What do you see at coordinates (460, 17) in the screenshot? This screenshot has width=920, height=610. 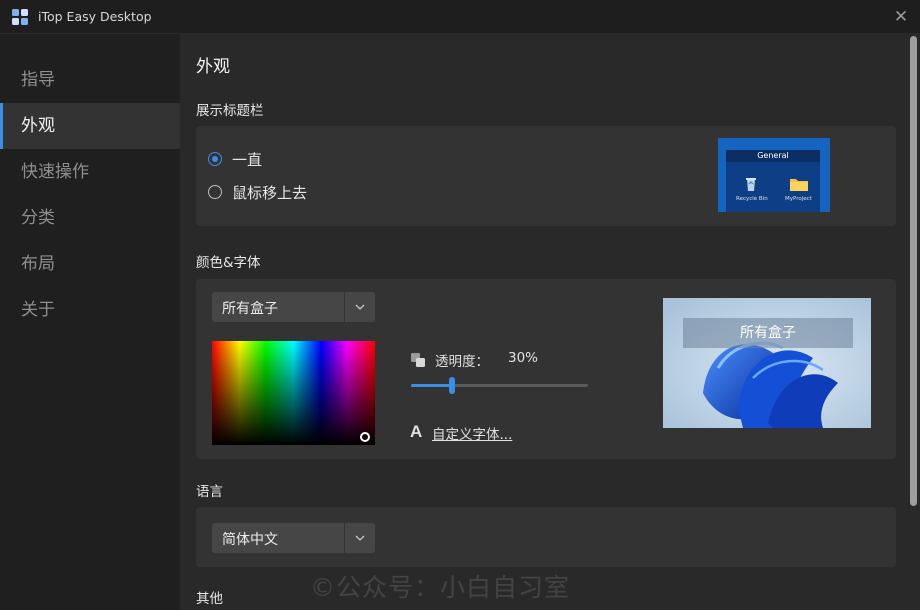 I see `title-bar: iTop Easy Desktop ✕` at bounding box center [460, 17].